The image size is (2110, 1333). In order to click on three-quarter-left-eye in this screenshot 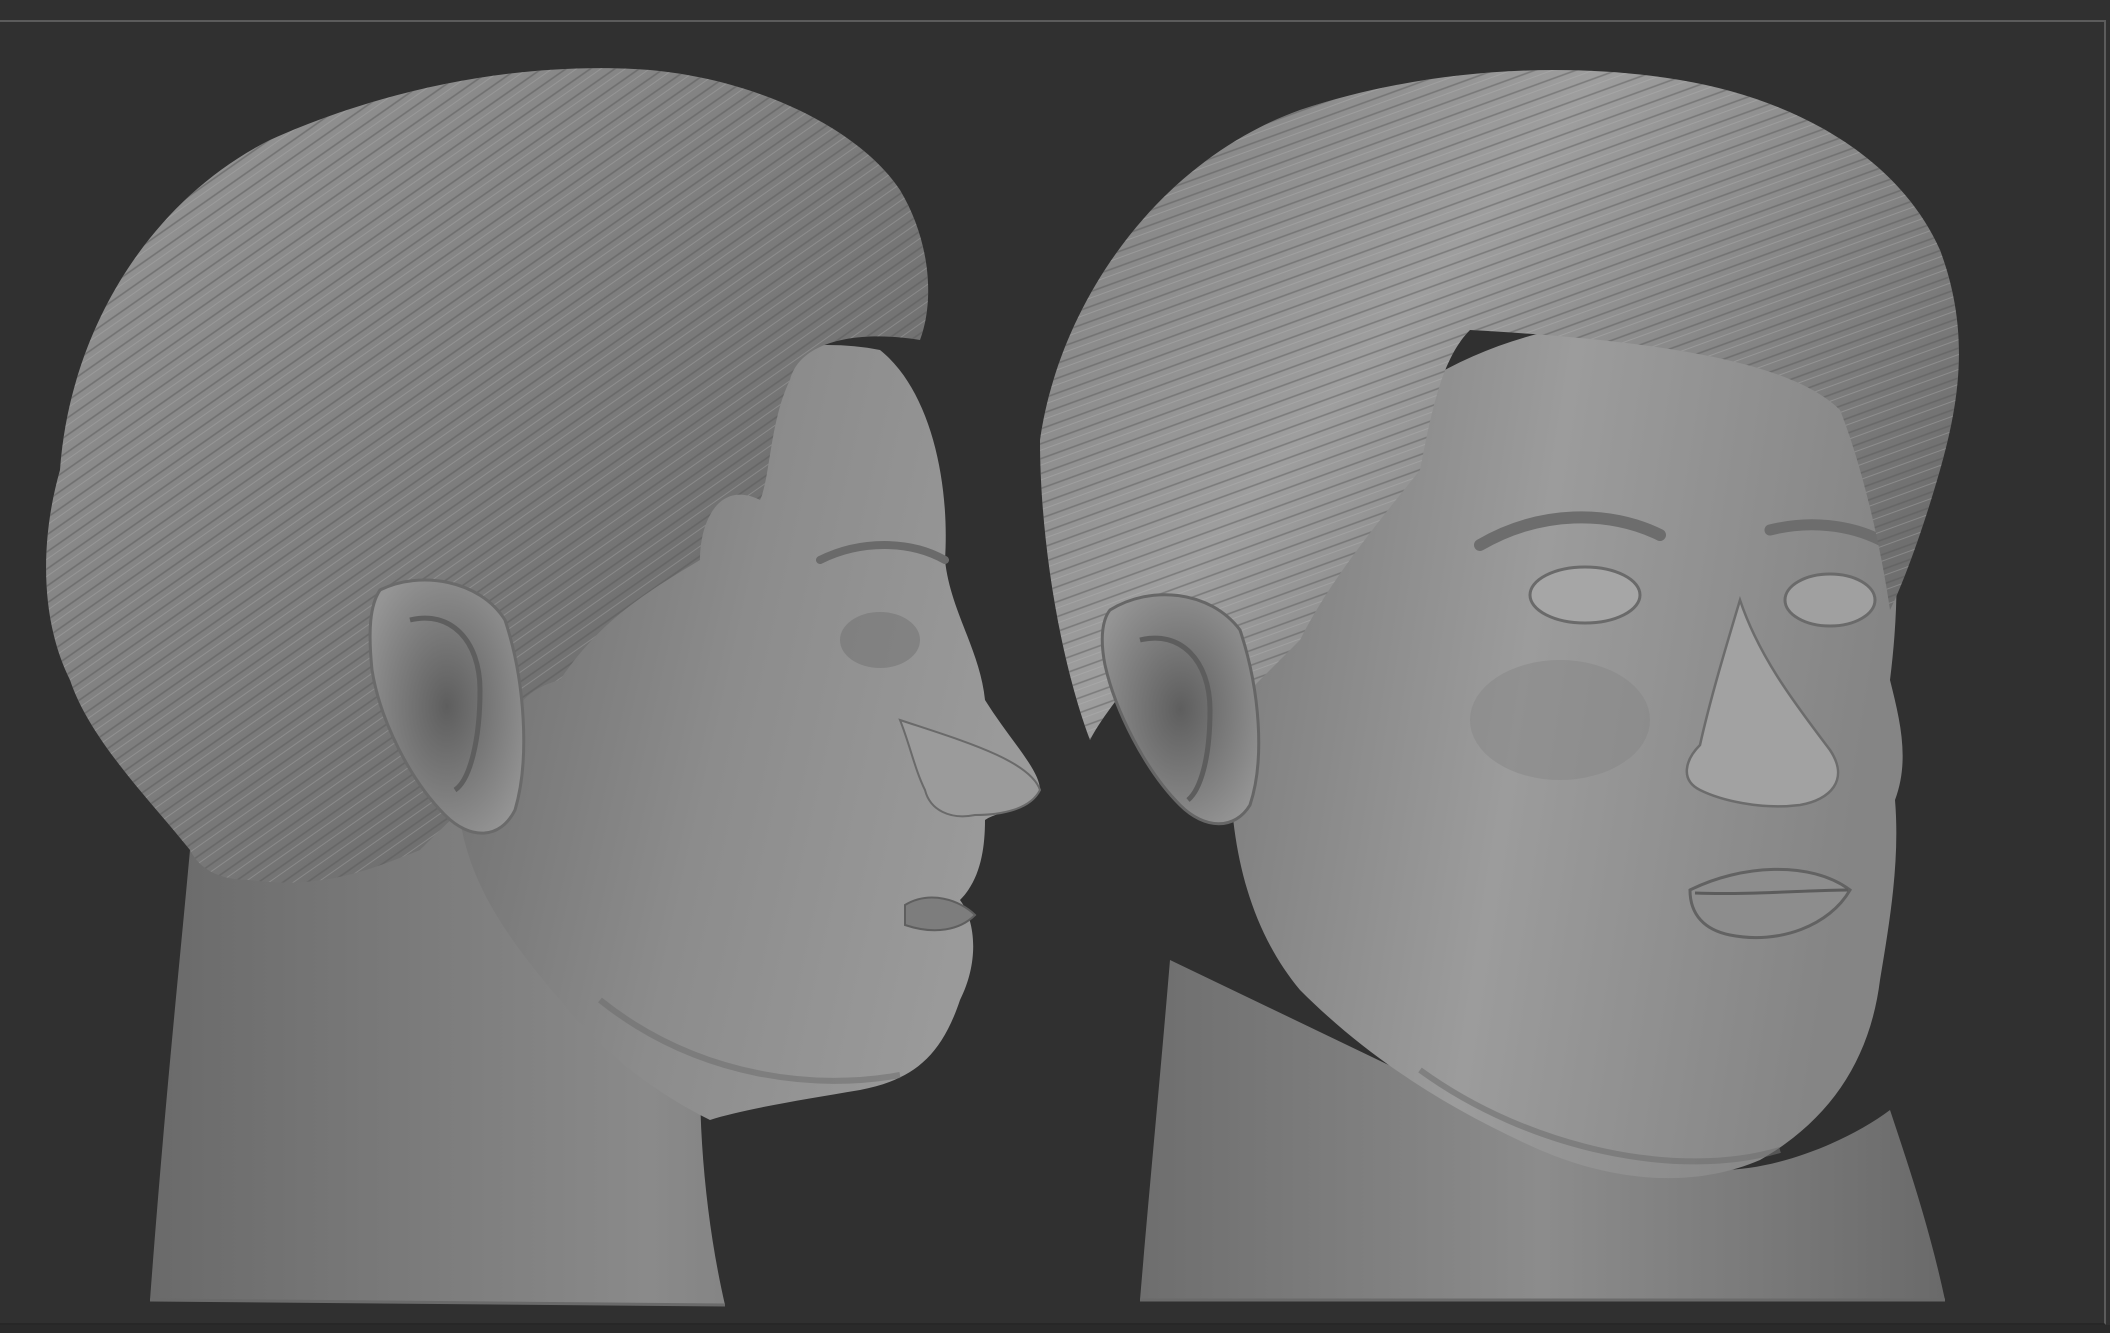, I will do `click(1585, 595)`.